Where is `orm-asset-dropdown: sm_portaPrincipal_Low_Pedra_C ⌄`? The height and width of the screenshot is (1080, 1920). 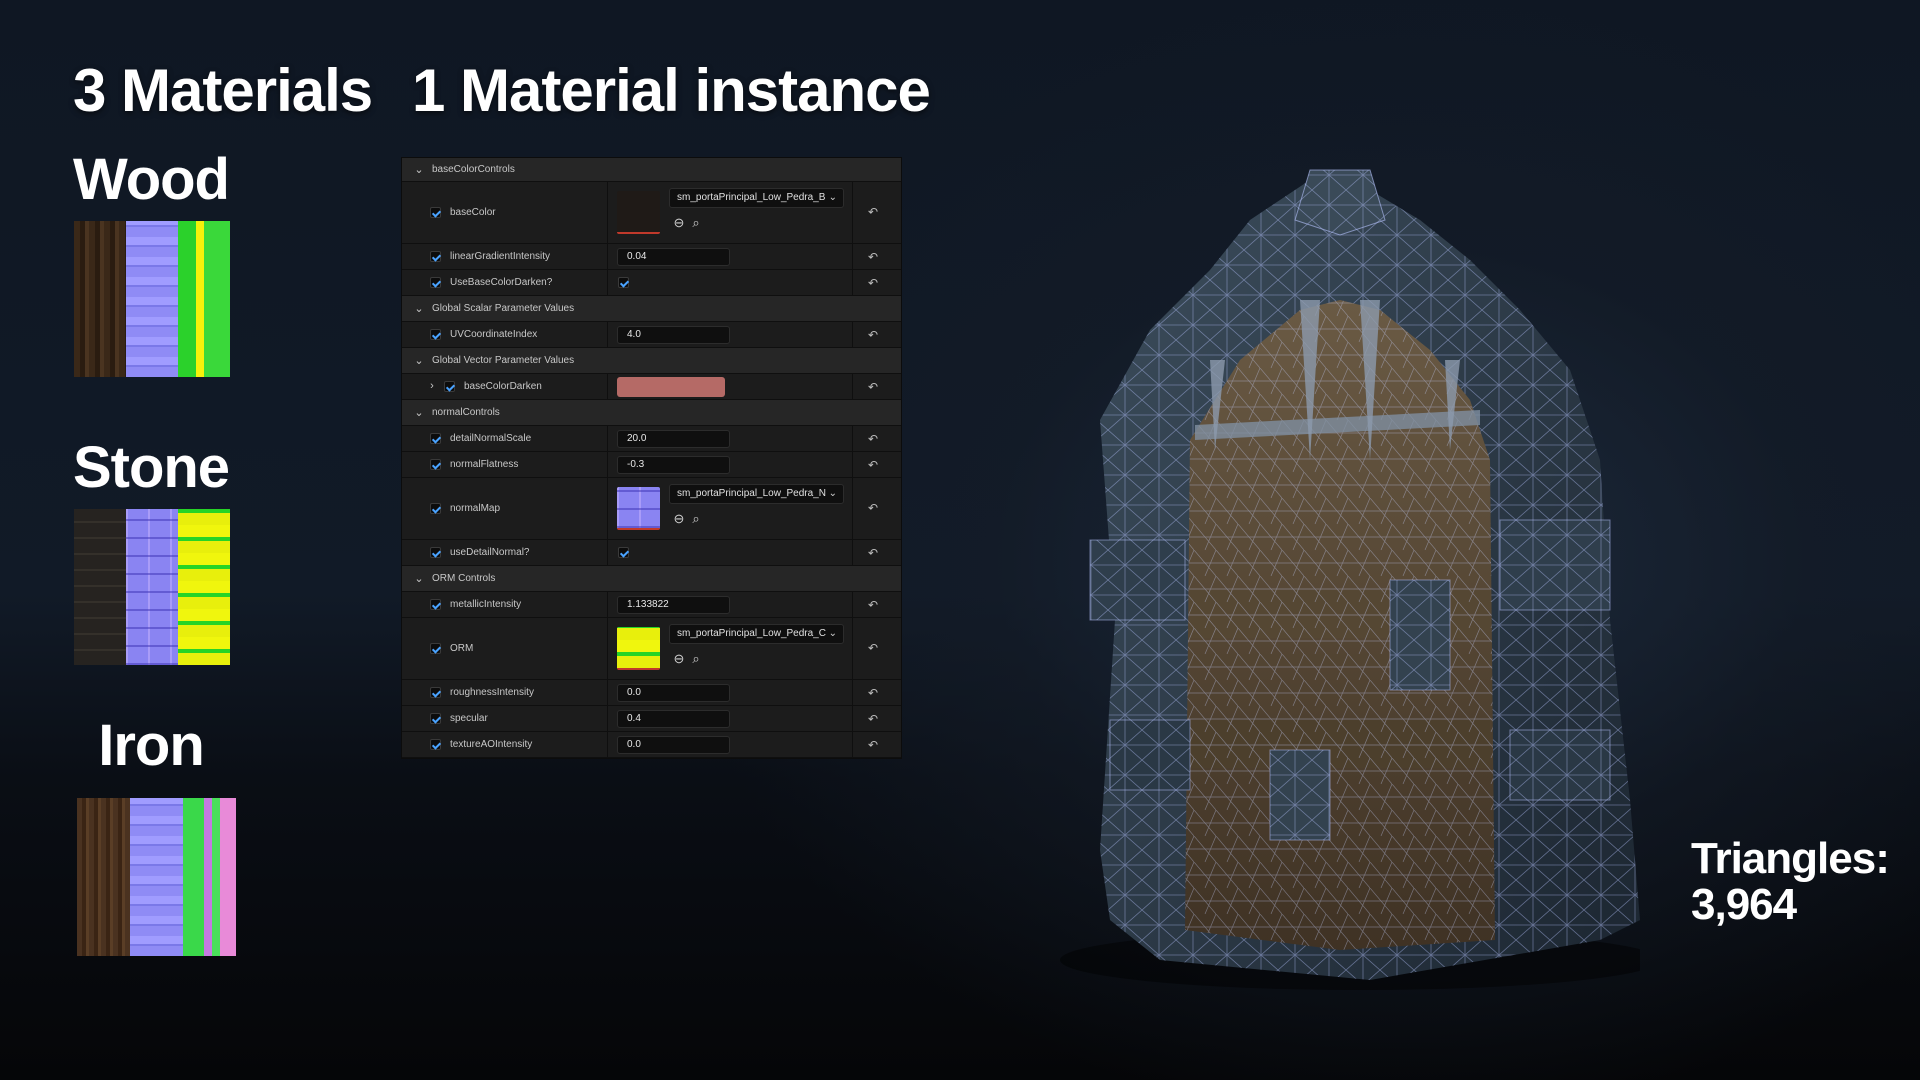 orm-asset-dropdown: sm_portaPrincipal_Low_Pedra_C ⌄ is located at coordinates (756, 634).